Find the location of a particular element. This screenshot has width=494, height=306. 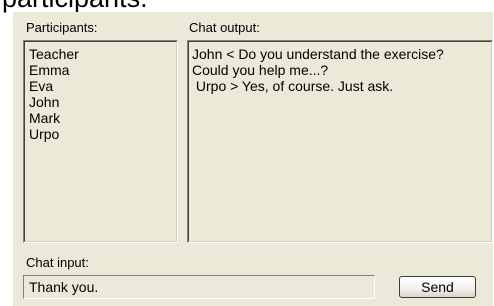

send-button: Send is located at coordinates (437, 287).